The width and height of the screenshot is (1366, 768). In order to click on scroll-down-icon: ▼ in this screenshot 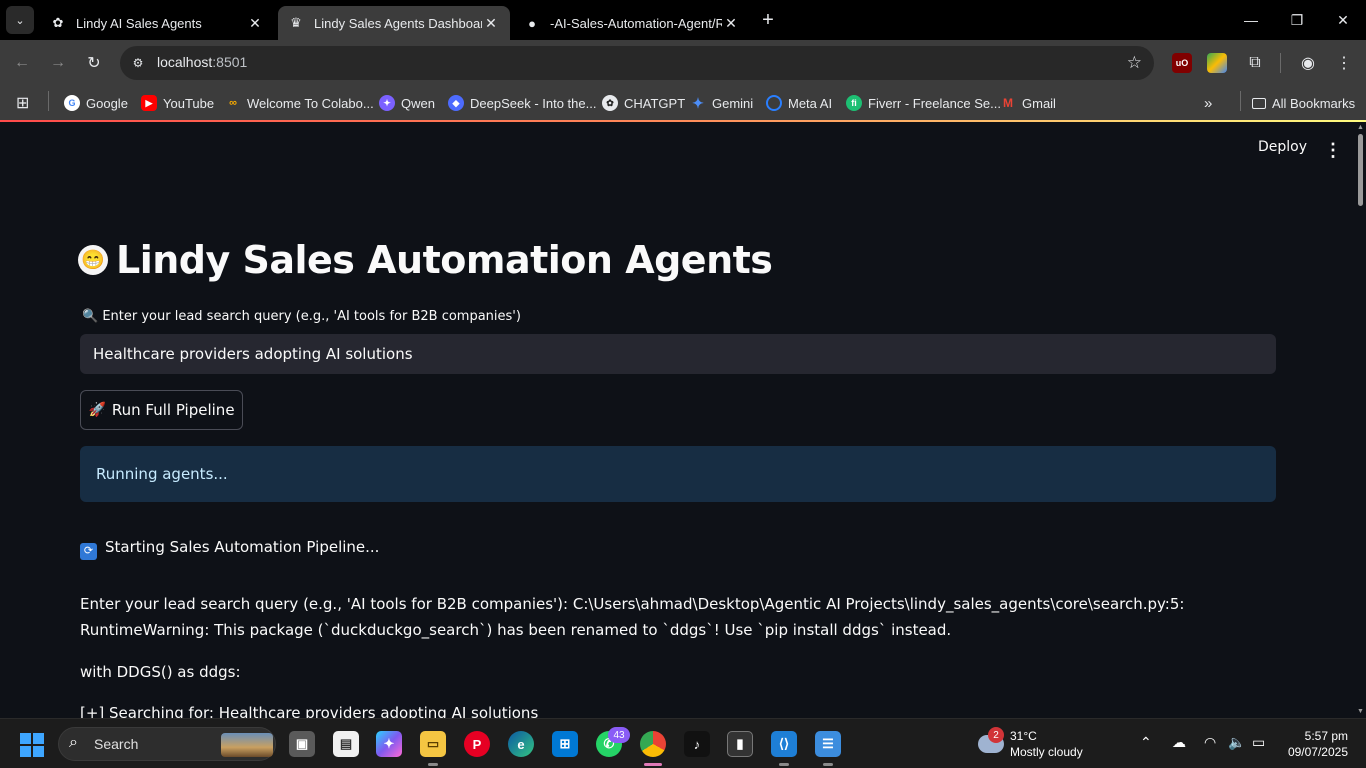, I will do `click(1360, 711)`.